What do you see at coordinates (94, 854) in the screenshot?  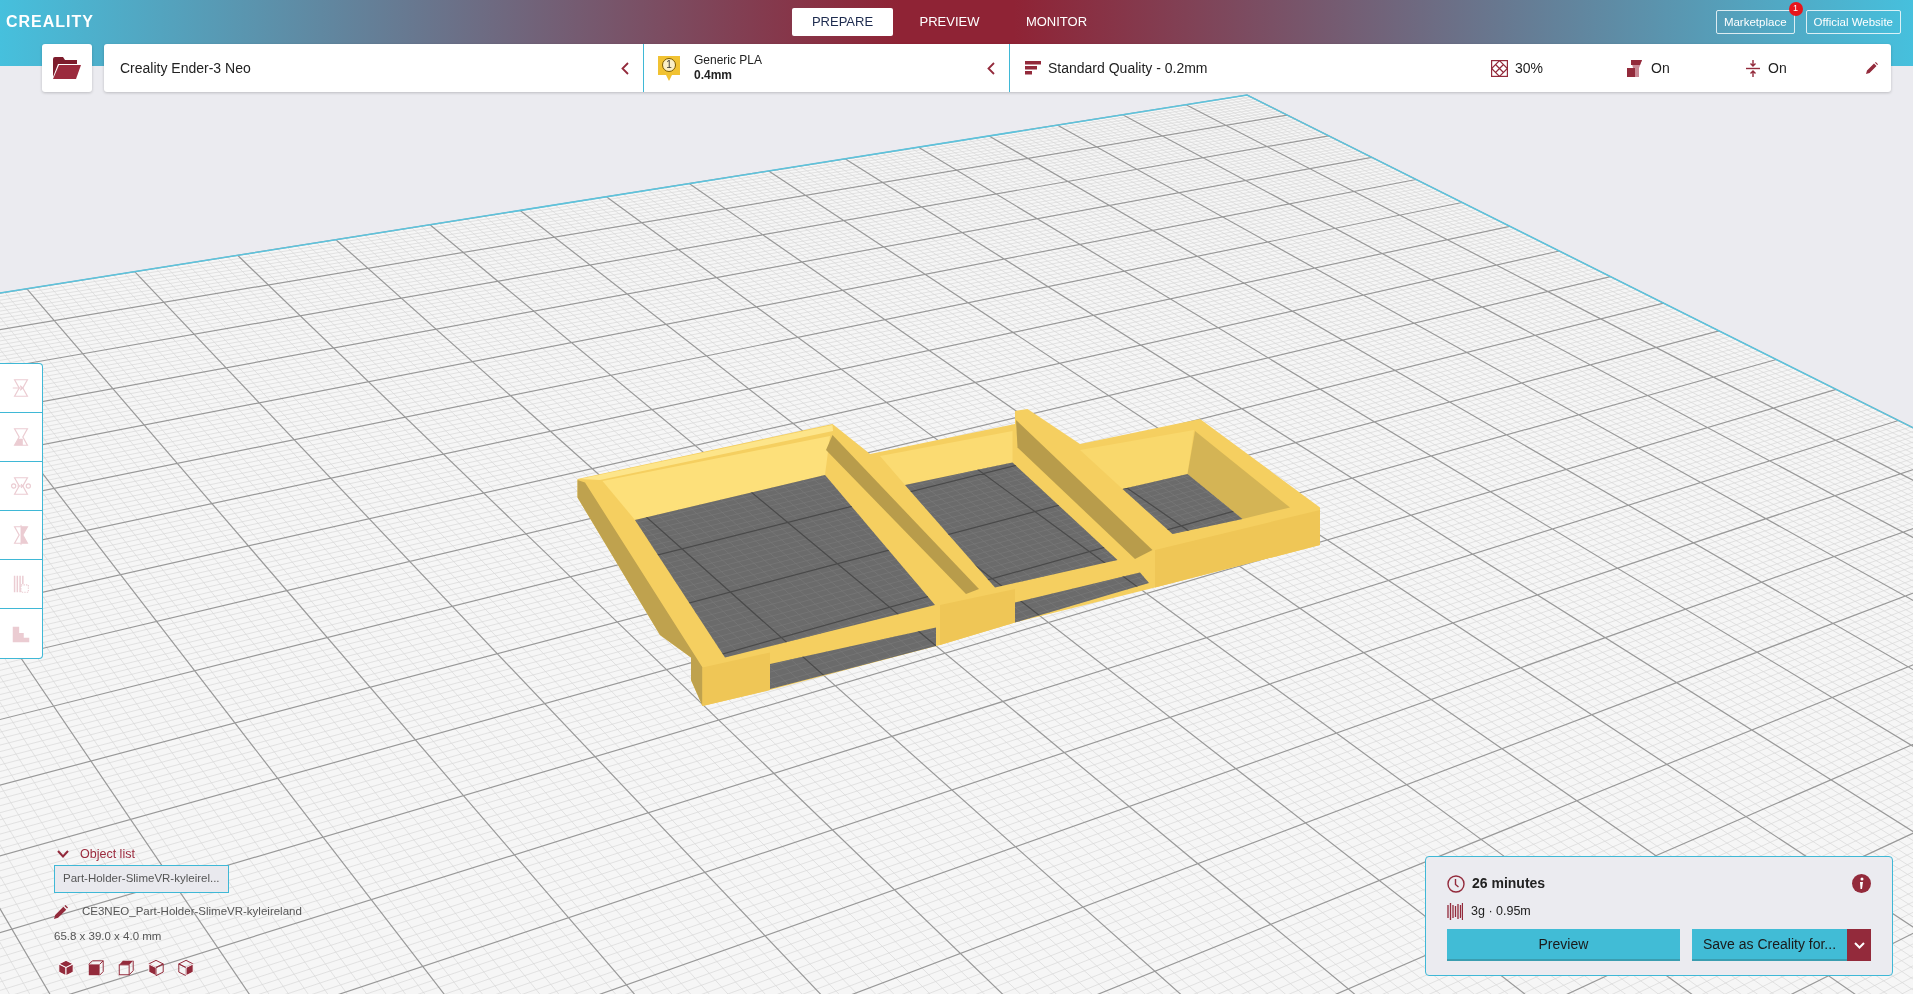 I see `object-list-toggle: Object list` at bounding box center [94, 854].